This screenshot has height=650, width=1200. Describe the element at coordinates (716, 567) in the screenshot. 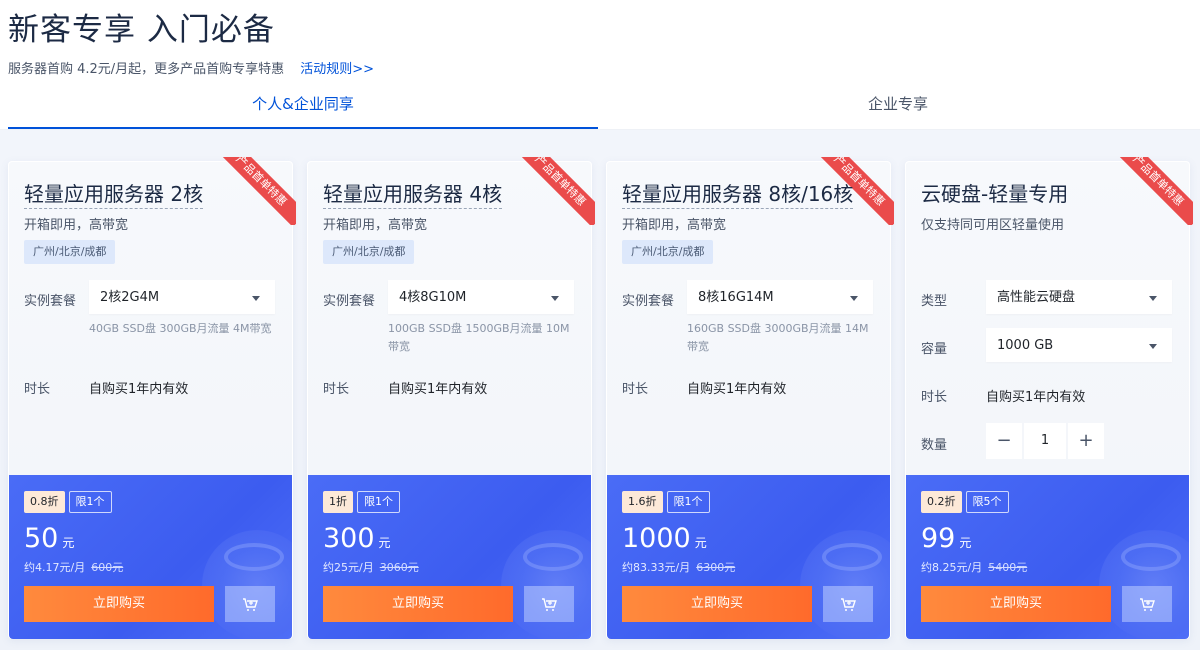

I see `original-price: 6300元` at that location.